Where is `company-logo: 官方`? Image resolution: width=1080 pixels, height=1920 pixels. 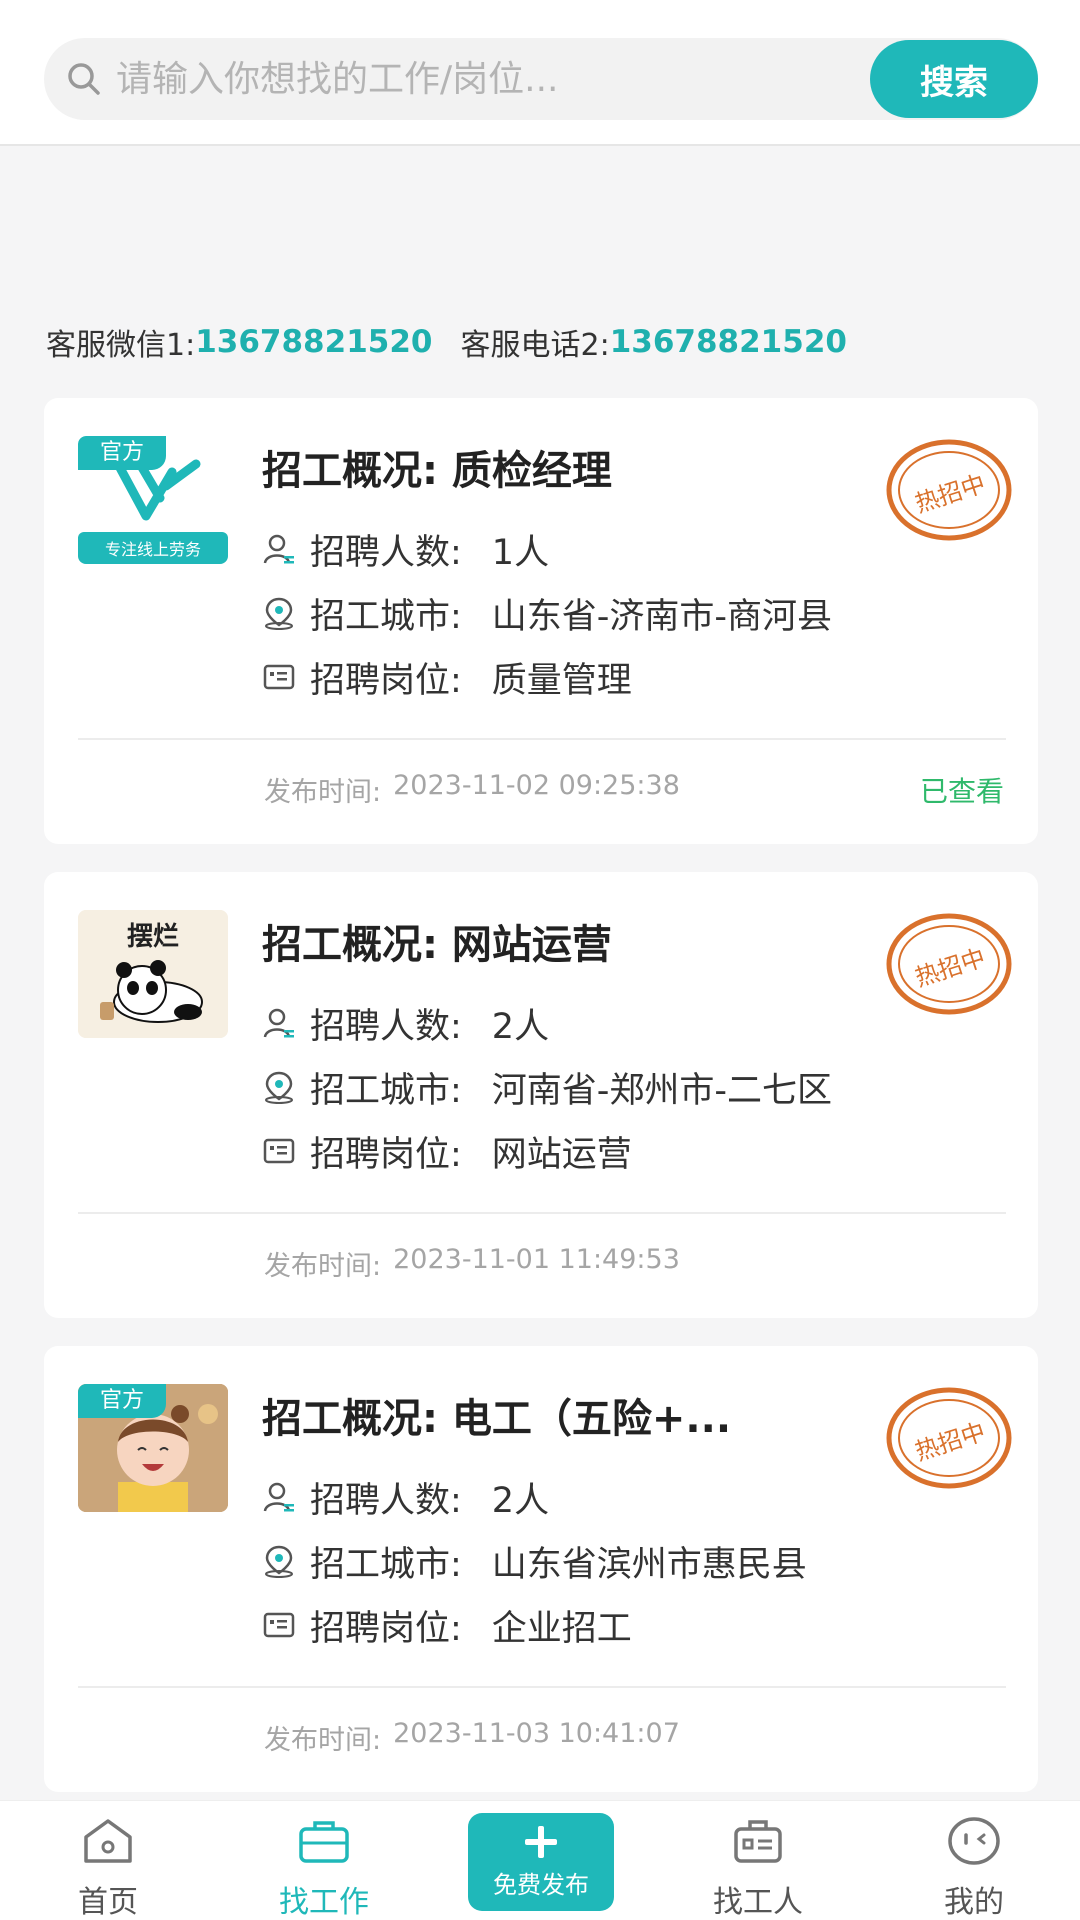 company-logo: 官方 is located at coordinates (153, 1448).